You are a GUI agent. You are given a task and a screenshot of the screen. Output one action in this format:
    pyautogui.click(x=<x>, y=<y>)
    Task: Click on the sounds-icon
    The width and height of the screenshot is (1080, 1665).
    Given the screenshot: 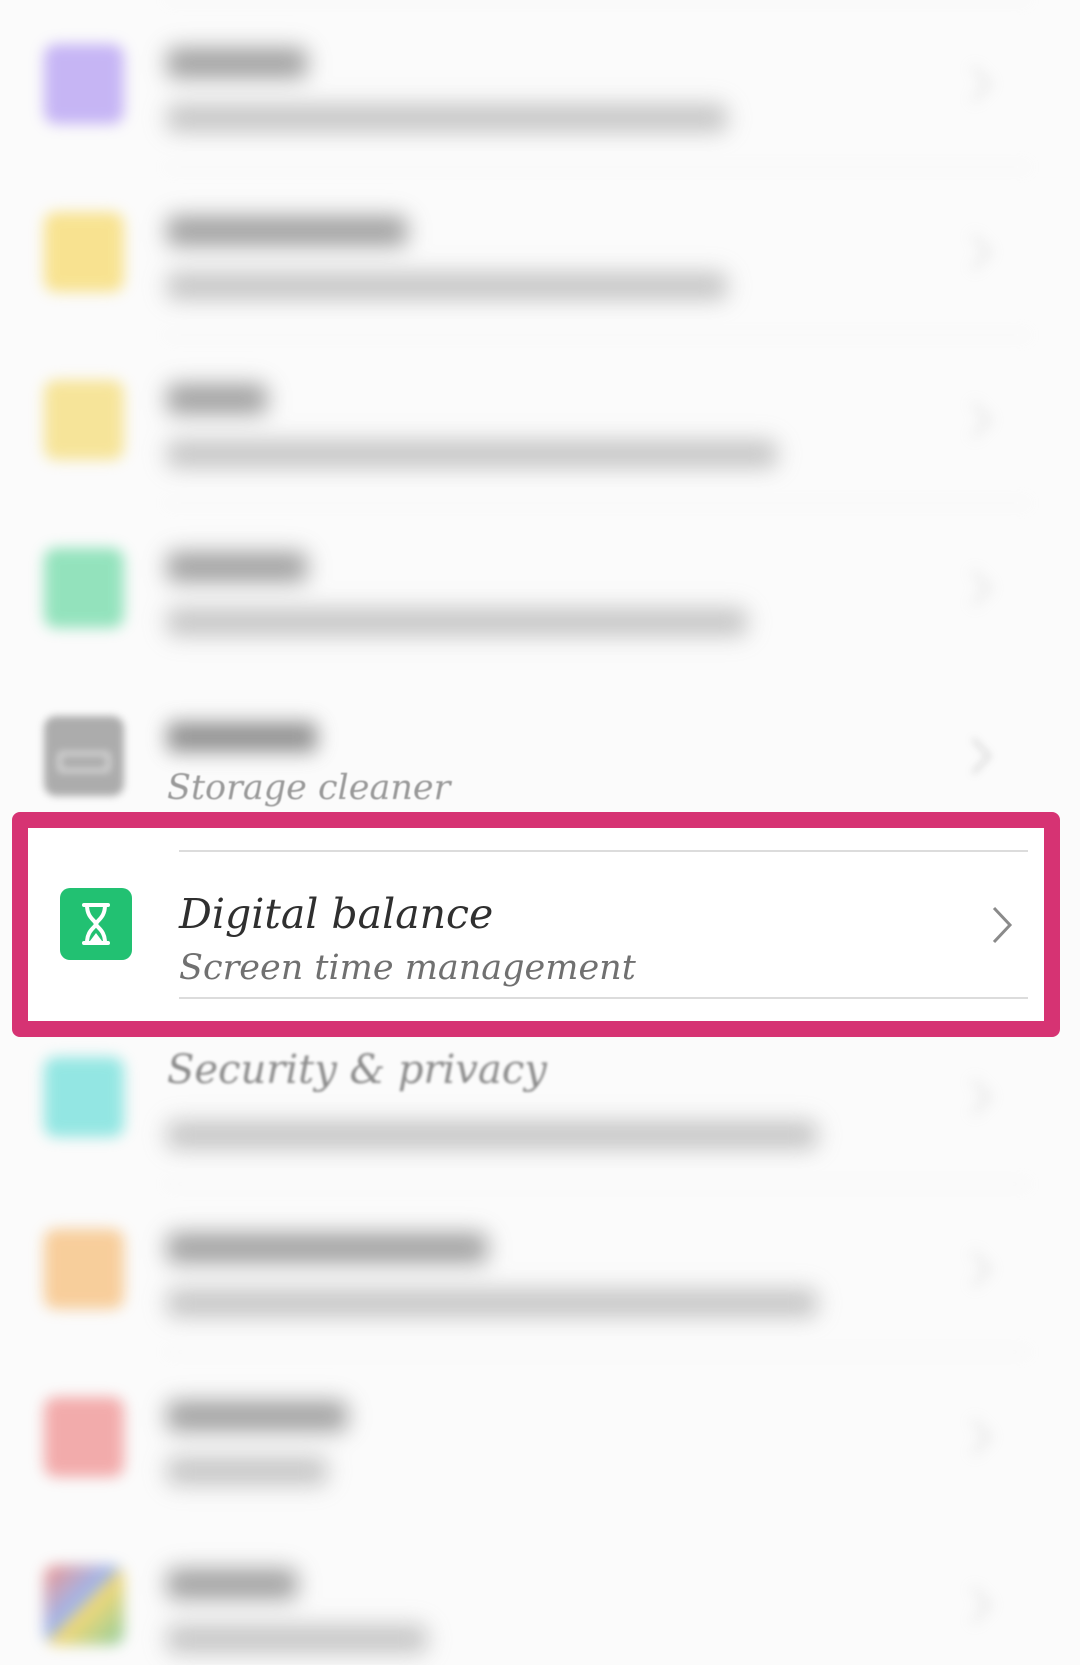 What is the action you would take?
    pyautogui.click(x=84, y=84)
    